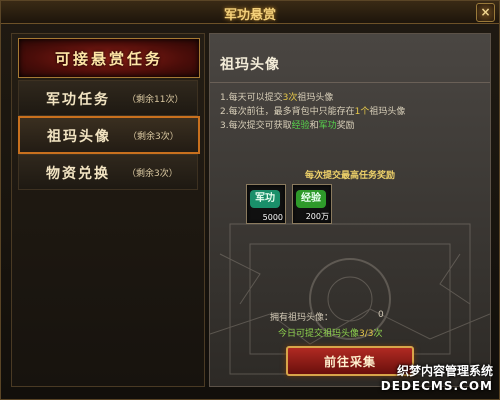  What do you see at coordinates (327, 126) in the screenshot?
I see `rule-highlight: 军功` at bounding box center [327, 126].